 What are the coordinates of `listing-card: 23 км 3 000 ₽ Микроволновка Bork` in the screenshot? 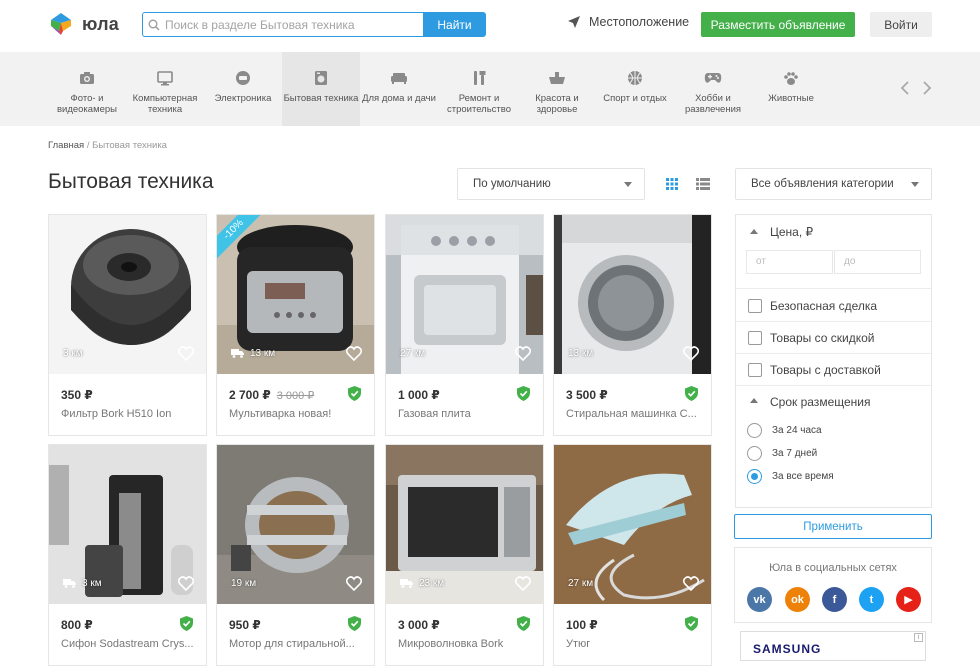 It's located at (464, 555).